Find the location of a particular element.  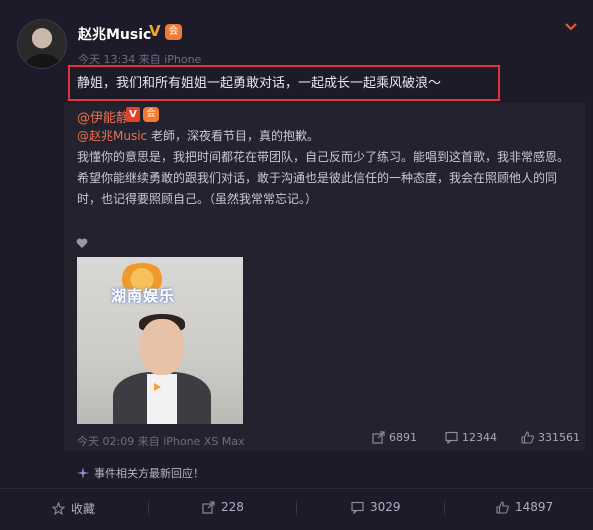

comment-button-count: 3029 is located at coordinates (385, 507).